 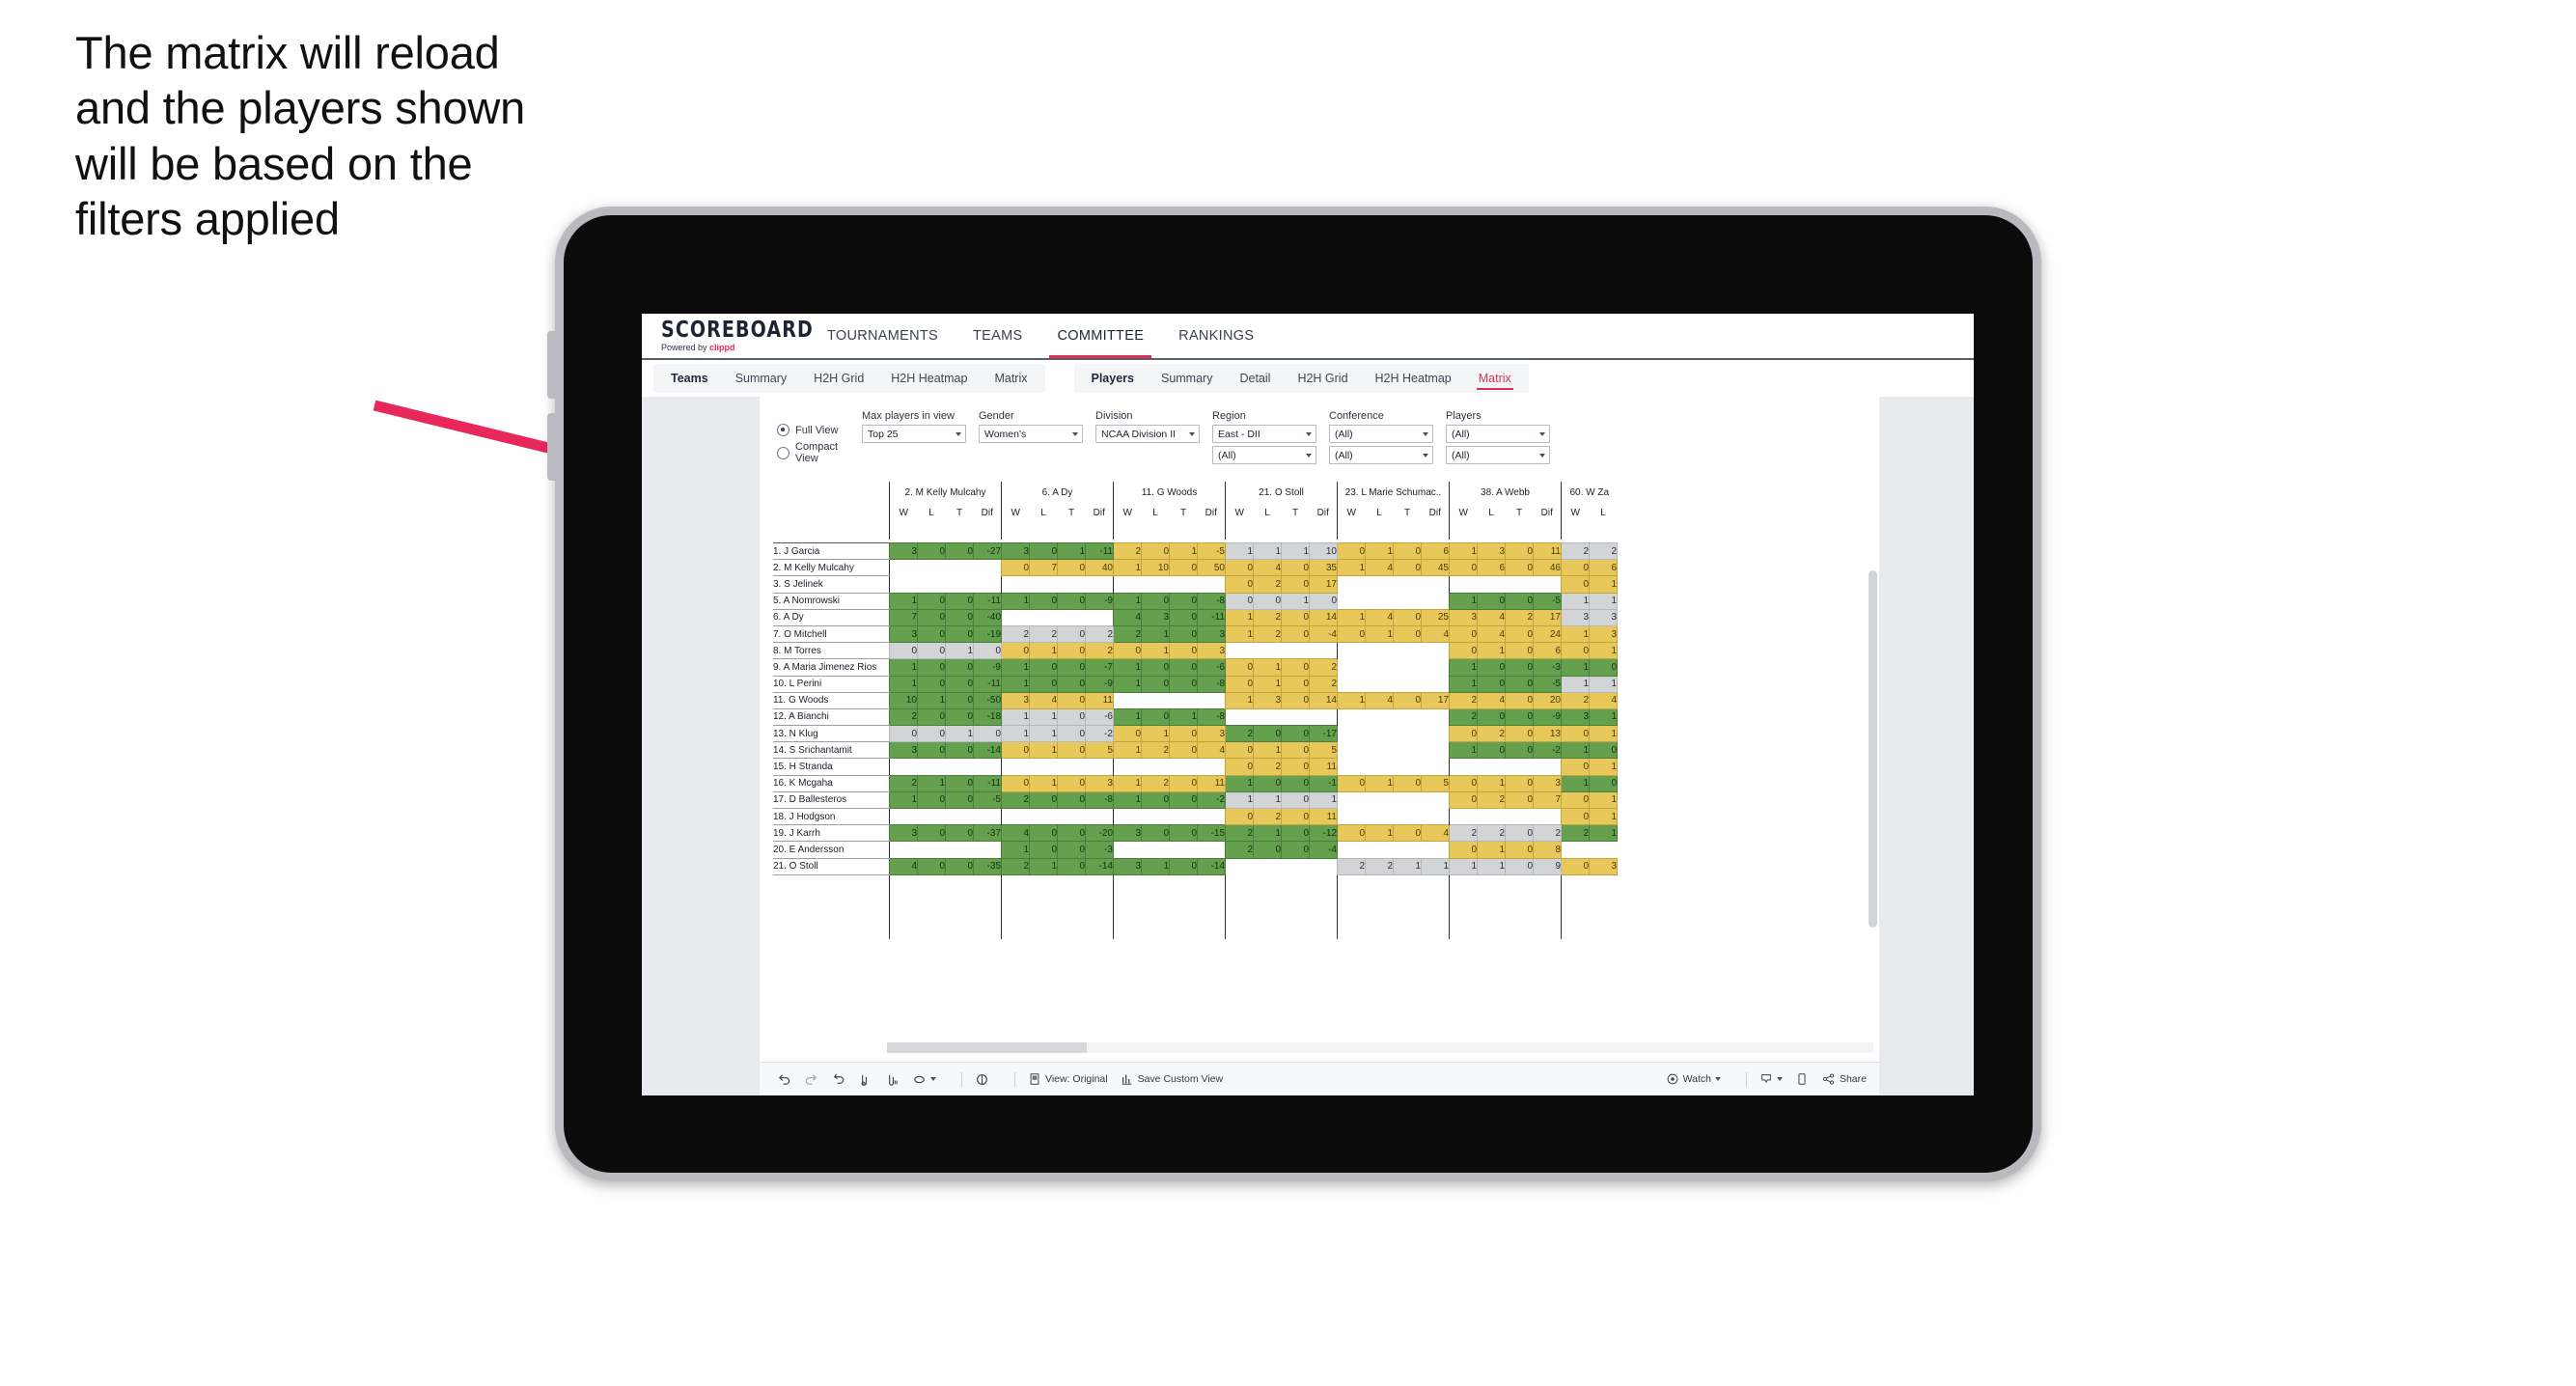 What do you see at coordinates (1547, 850) in the screenshot?
I see `matrix-cell: 8` at bounding box center [1547, 850].